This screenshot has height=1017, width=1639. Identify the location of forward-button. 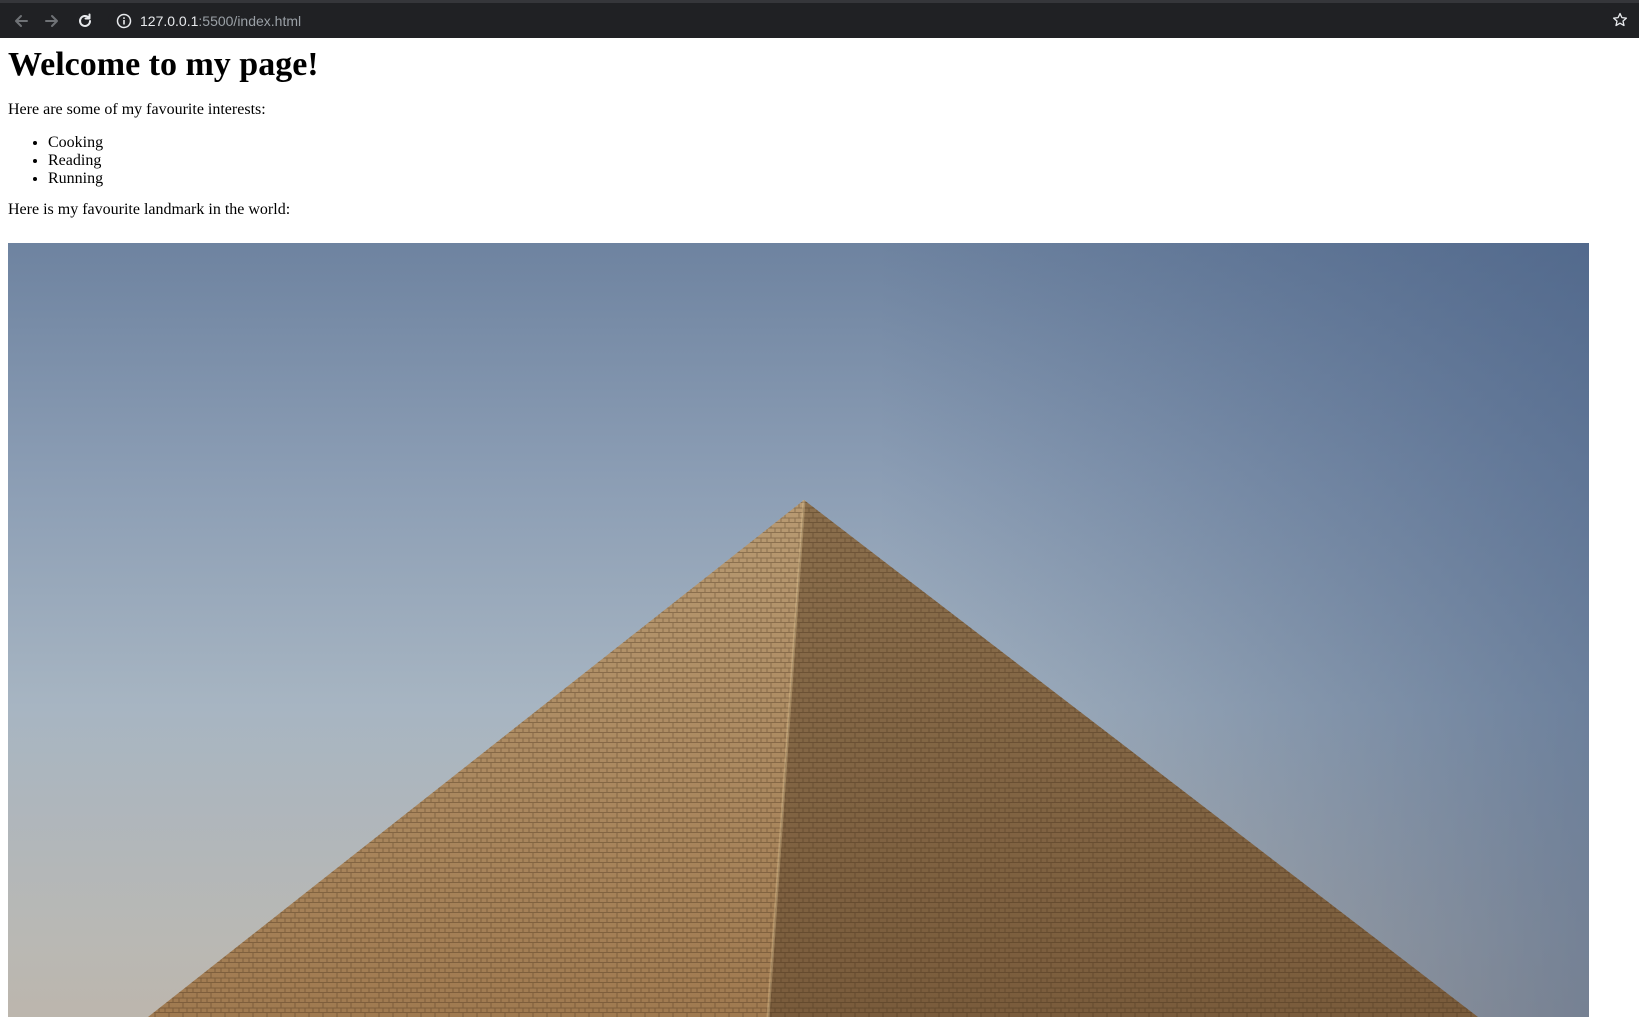
(52, 21).